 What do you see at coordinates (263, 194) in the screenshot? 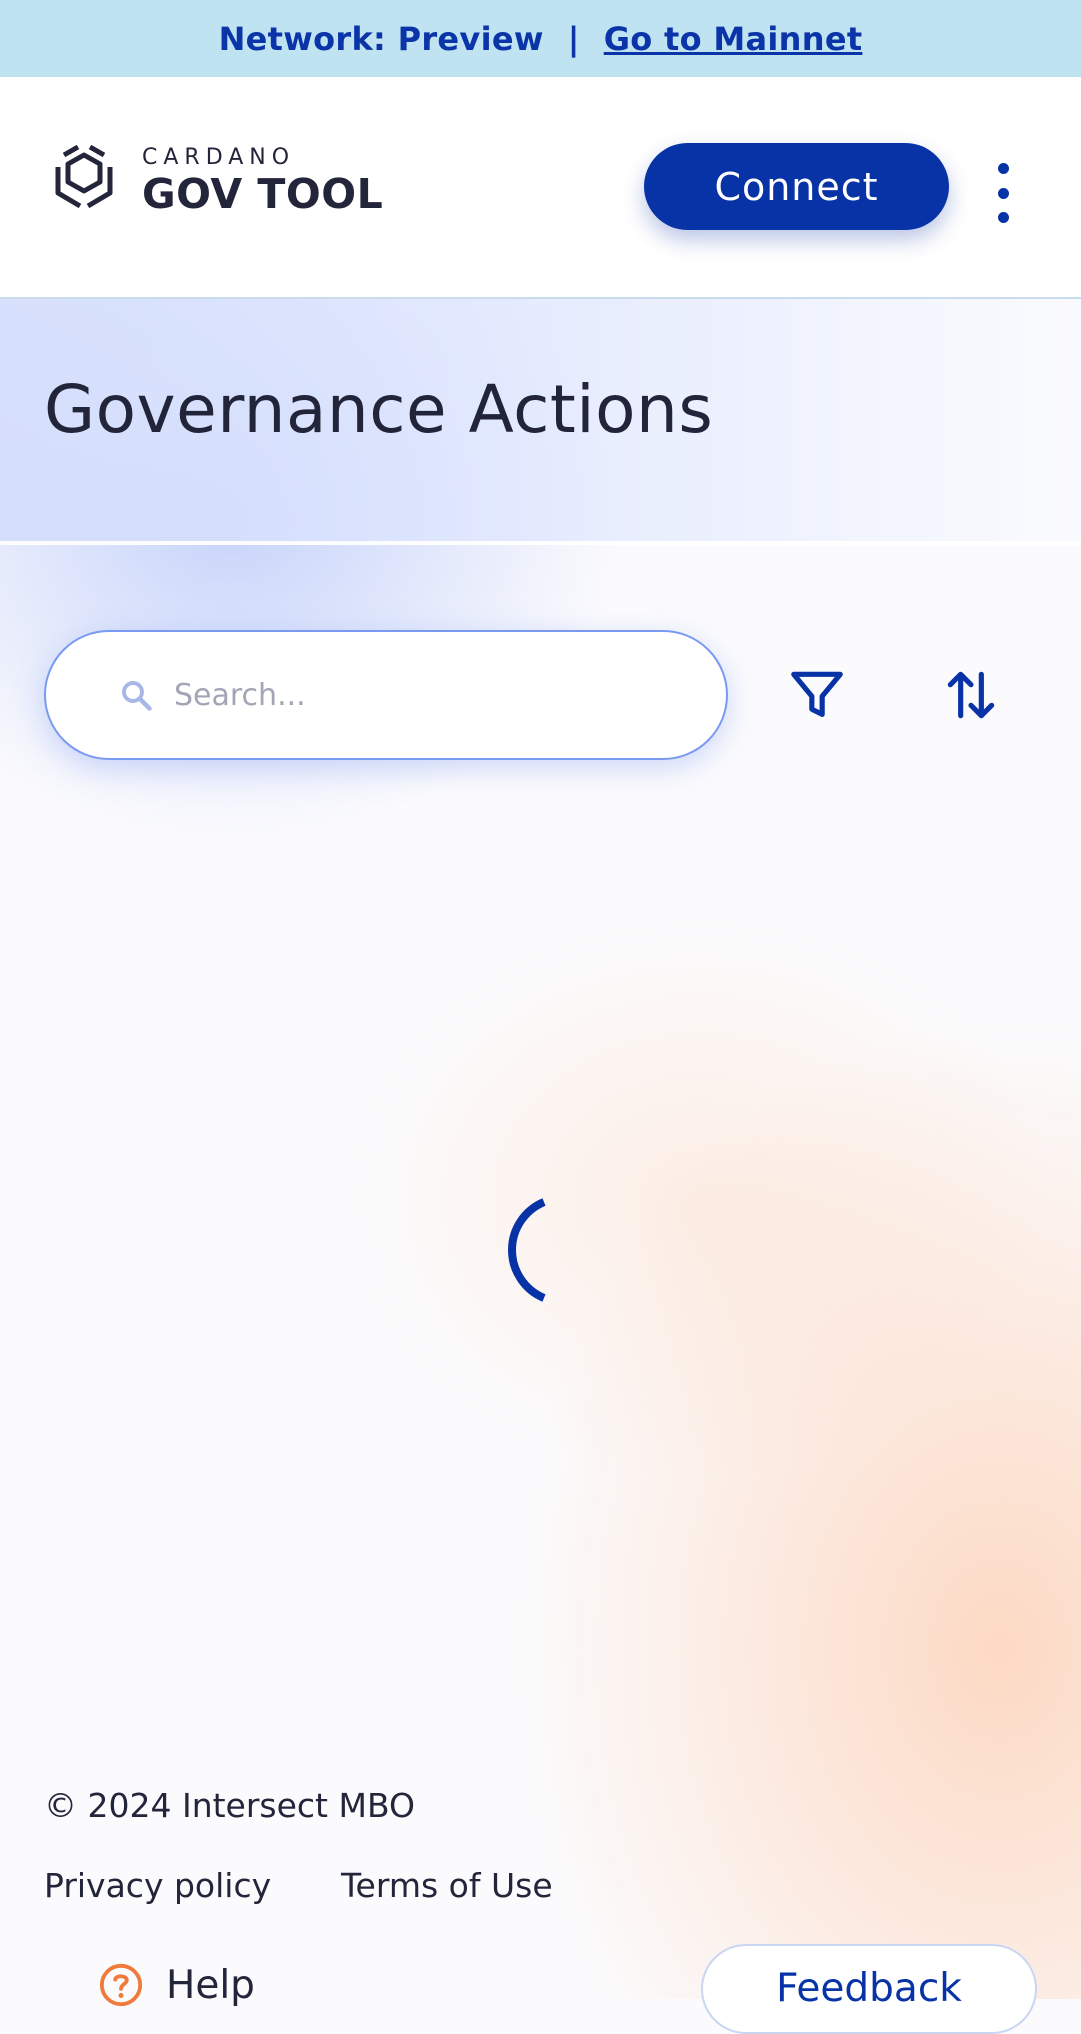
I see `logo-title: GOV TOOL` at bounding box center [263, 194].